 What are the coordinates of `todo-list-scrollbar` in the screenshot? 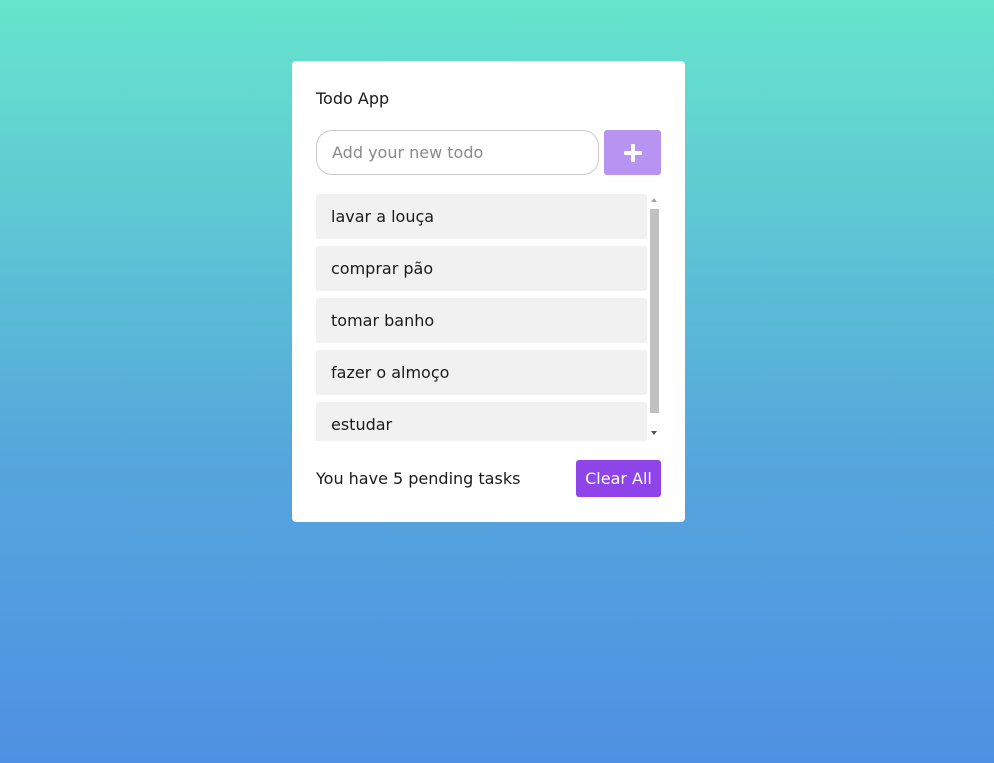 It's located at (654, 317).